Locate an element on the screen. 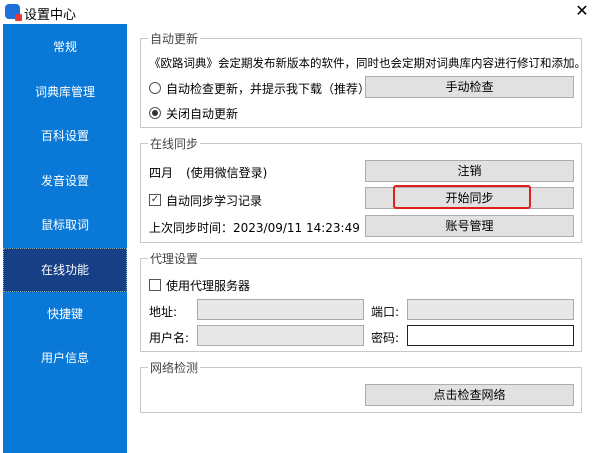 Image resolution: width=600 pixels, height=453 pixels. port-label: 端口: is located at coordinates (385, 312).